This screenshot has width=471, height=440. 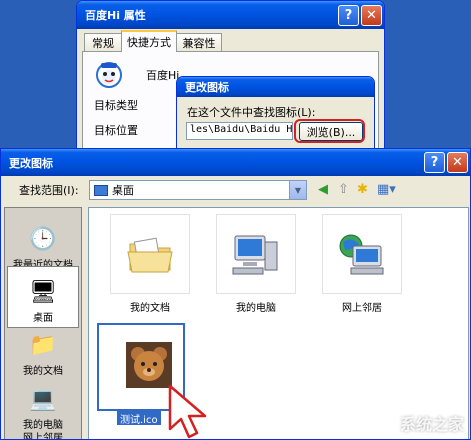 I want to click on place-network: 网上邻居, so click(x=43, y=434).